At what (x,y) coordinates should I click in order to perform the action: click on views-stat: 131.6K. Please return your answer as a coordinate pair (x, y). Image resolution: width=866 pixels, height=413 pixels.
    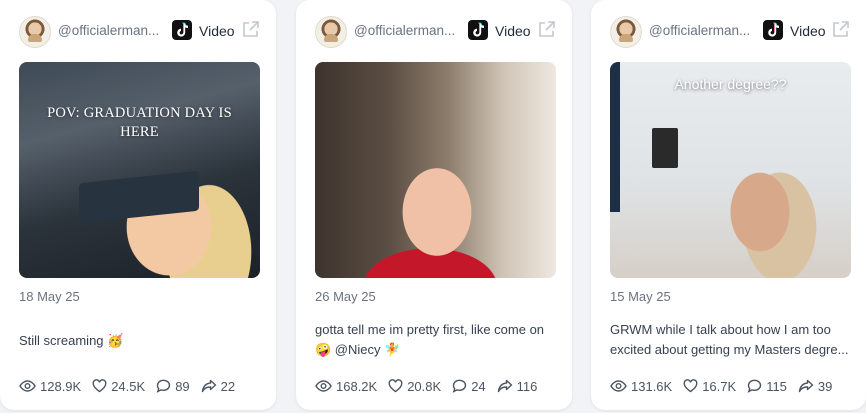
    Looking at the image, I should click on (641, 386).